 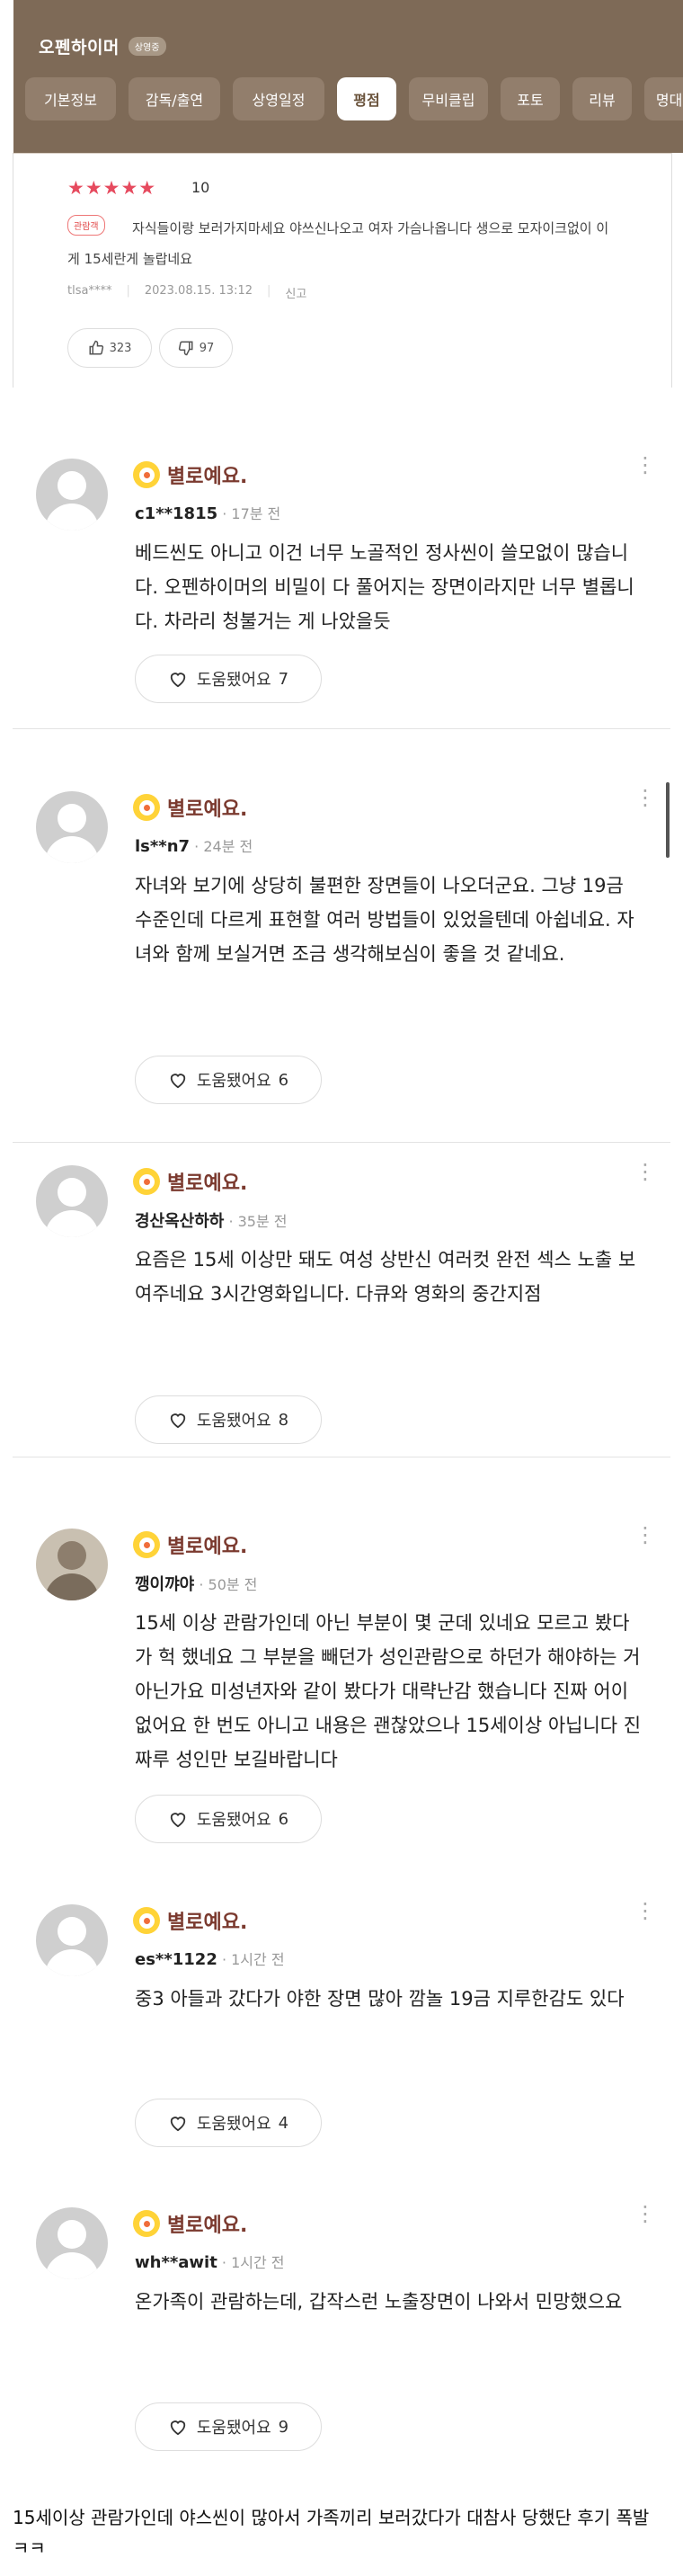 I want to click on tab-item: 감독/출연, so click(x=174, y=99).